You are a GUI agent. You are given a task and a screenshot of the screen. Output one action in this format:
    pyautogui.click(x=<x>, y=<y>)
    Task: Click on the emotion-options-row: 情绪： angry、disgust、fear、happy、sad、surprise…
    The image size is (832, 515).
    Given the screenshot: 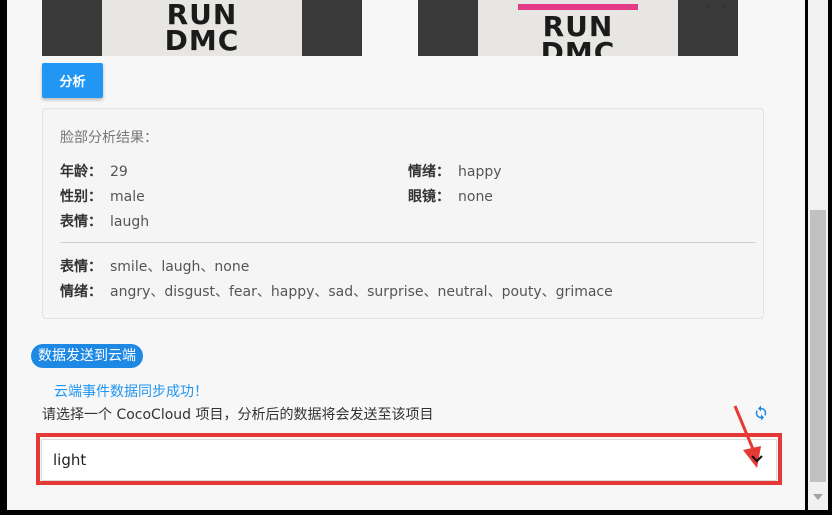 What is the action you would take?
    pyautogui.click(x=336, y=291)
    